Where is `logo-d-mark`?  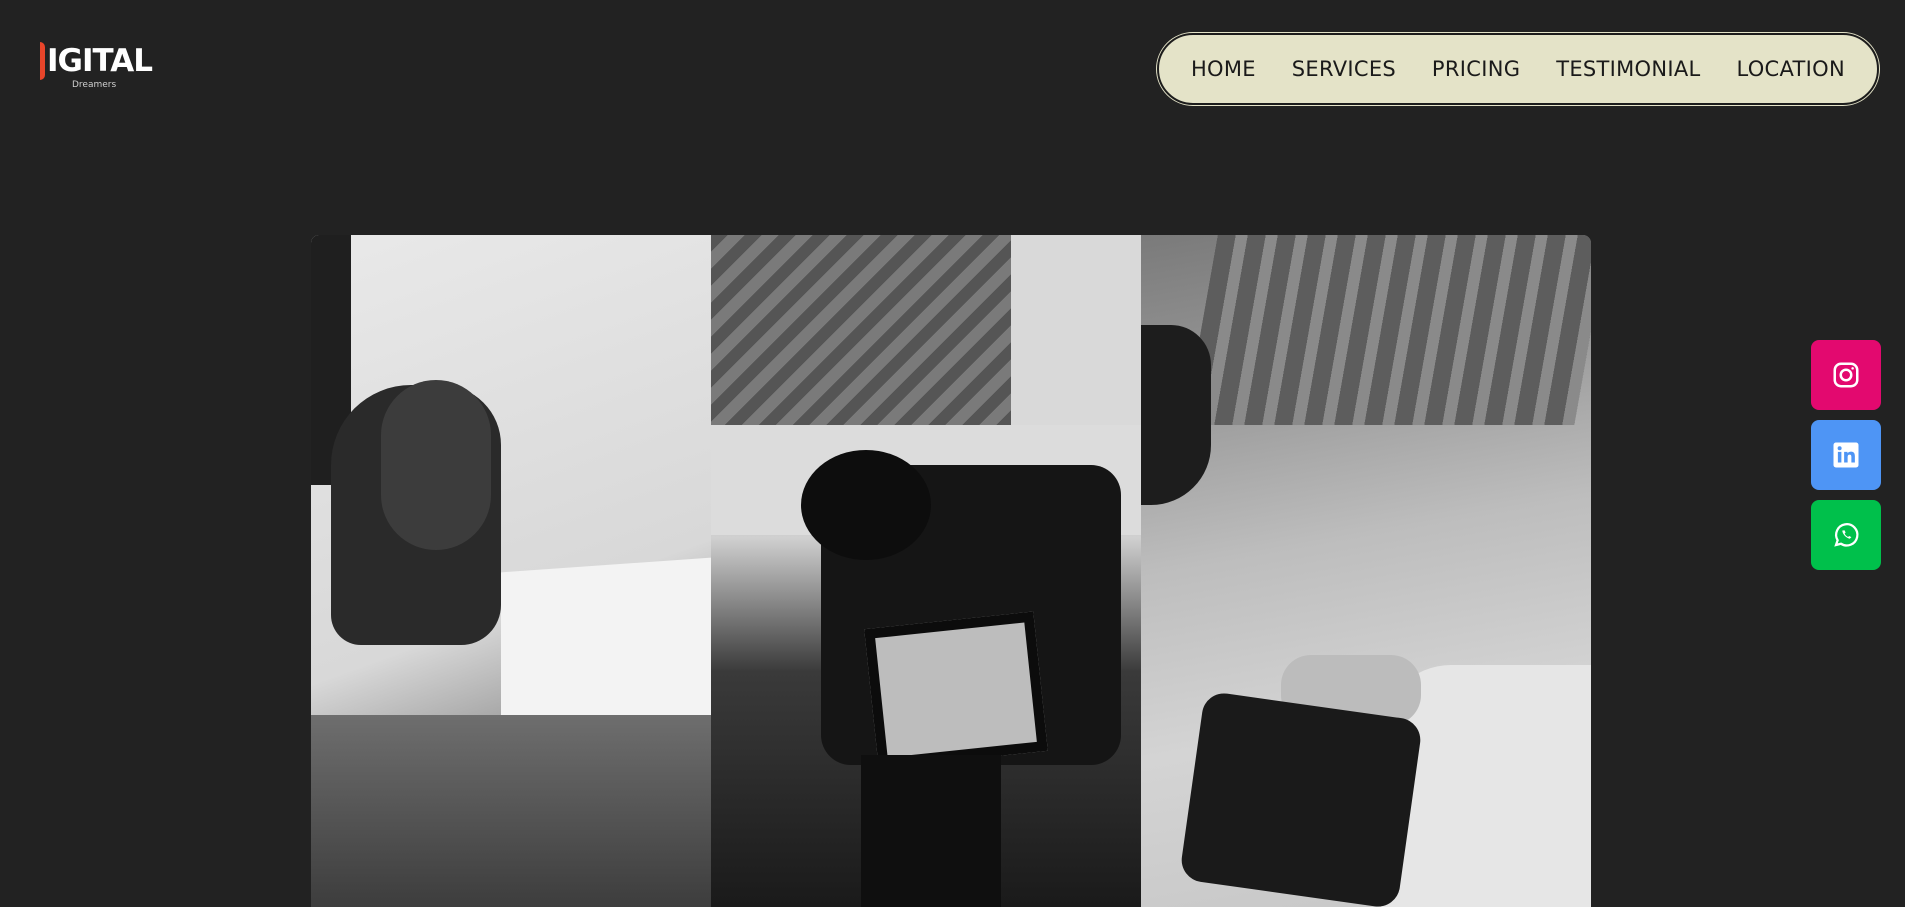 logo-d-mark is located at coordinates (42, 61).